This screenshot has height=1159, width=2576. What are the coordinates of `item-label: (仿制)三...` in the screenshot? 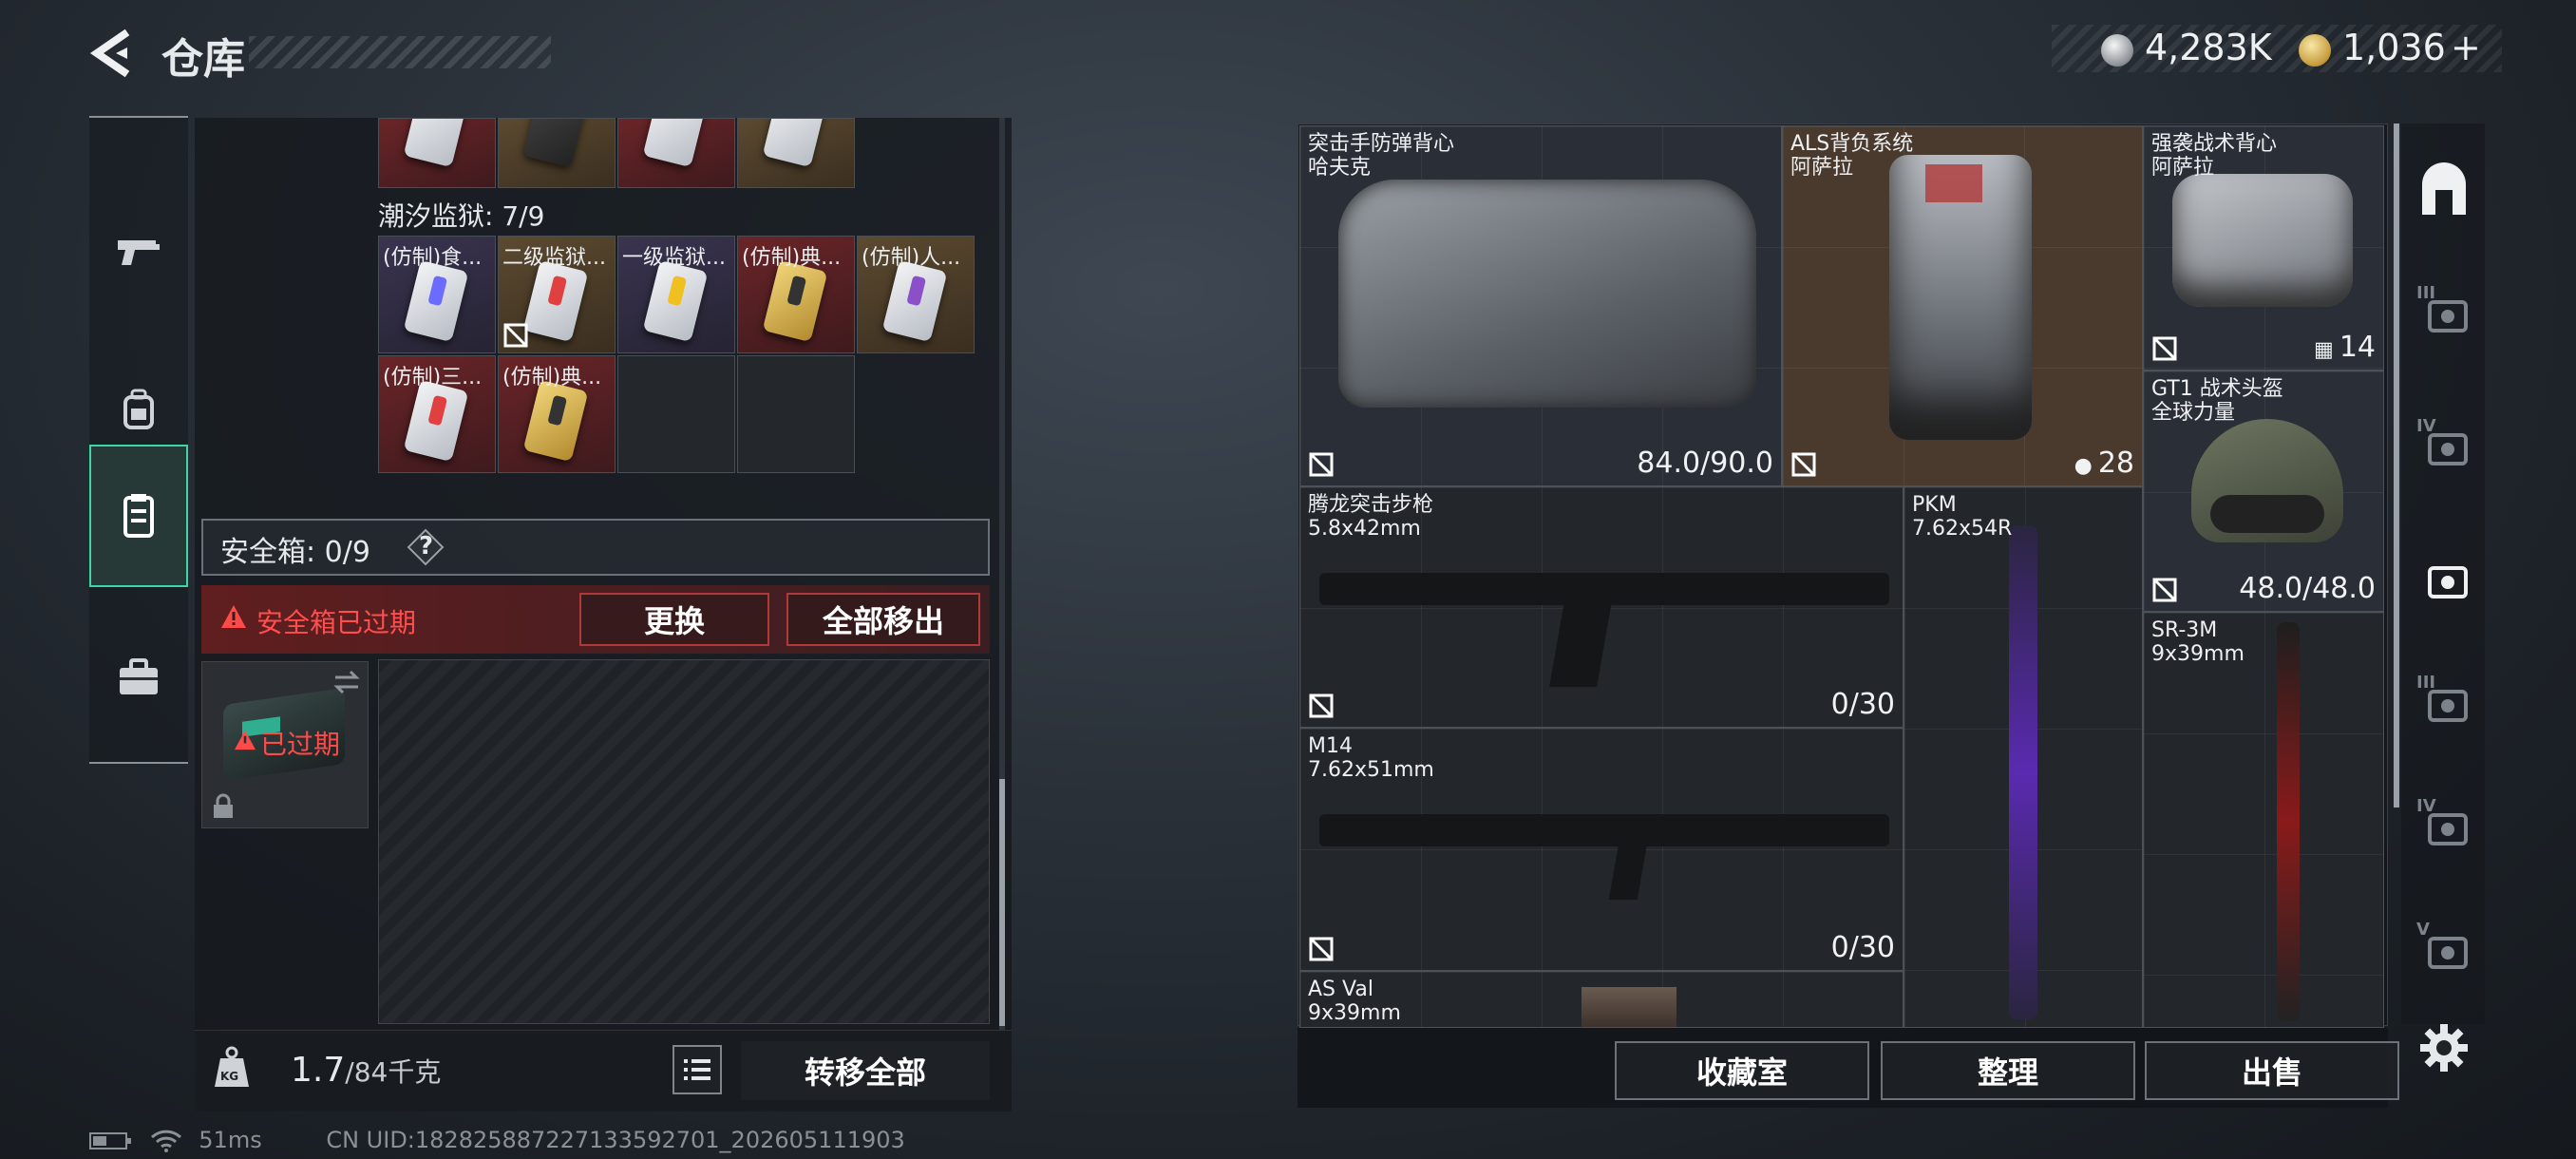 It's located at (433, 378).